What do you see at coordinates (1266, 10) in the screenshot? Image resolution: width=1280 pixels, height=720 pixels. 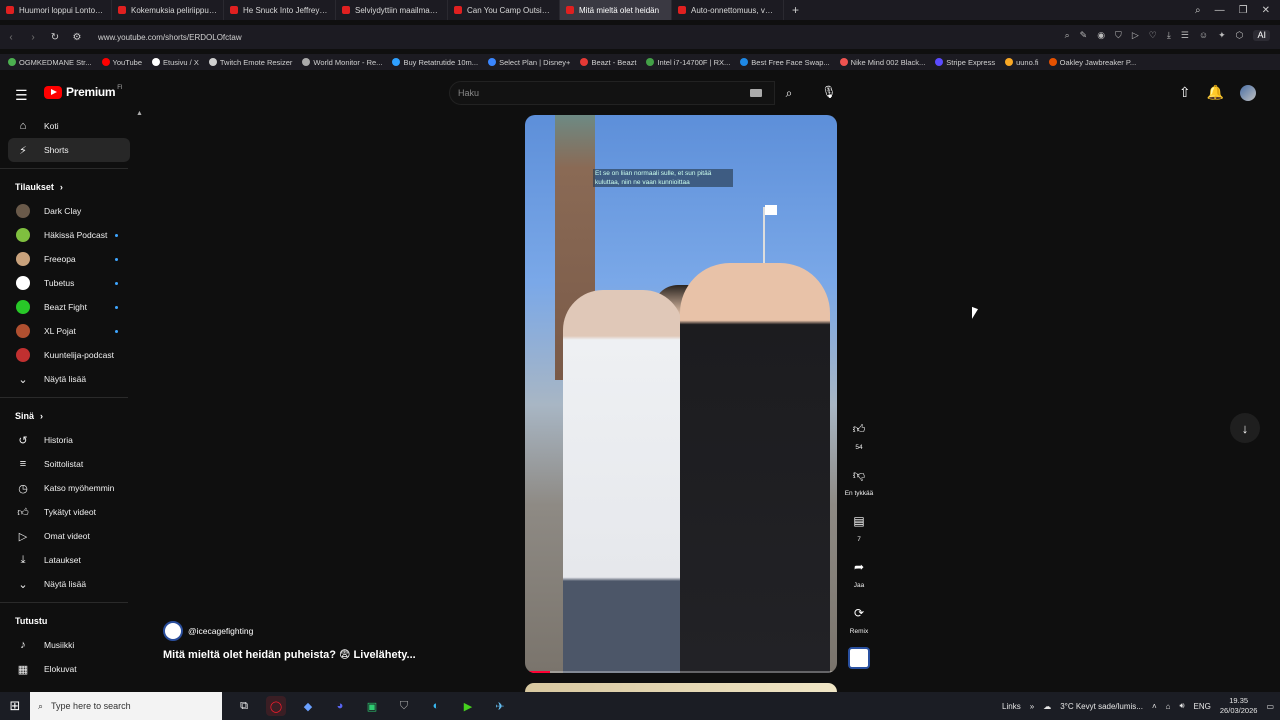 I see `close-window-button: ✕` at bounding box center [1266, 10].